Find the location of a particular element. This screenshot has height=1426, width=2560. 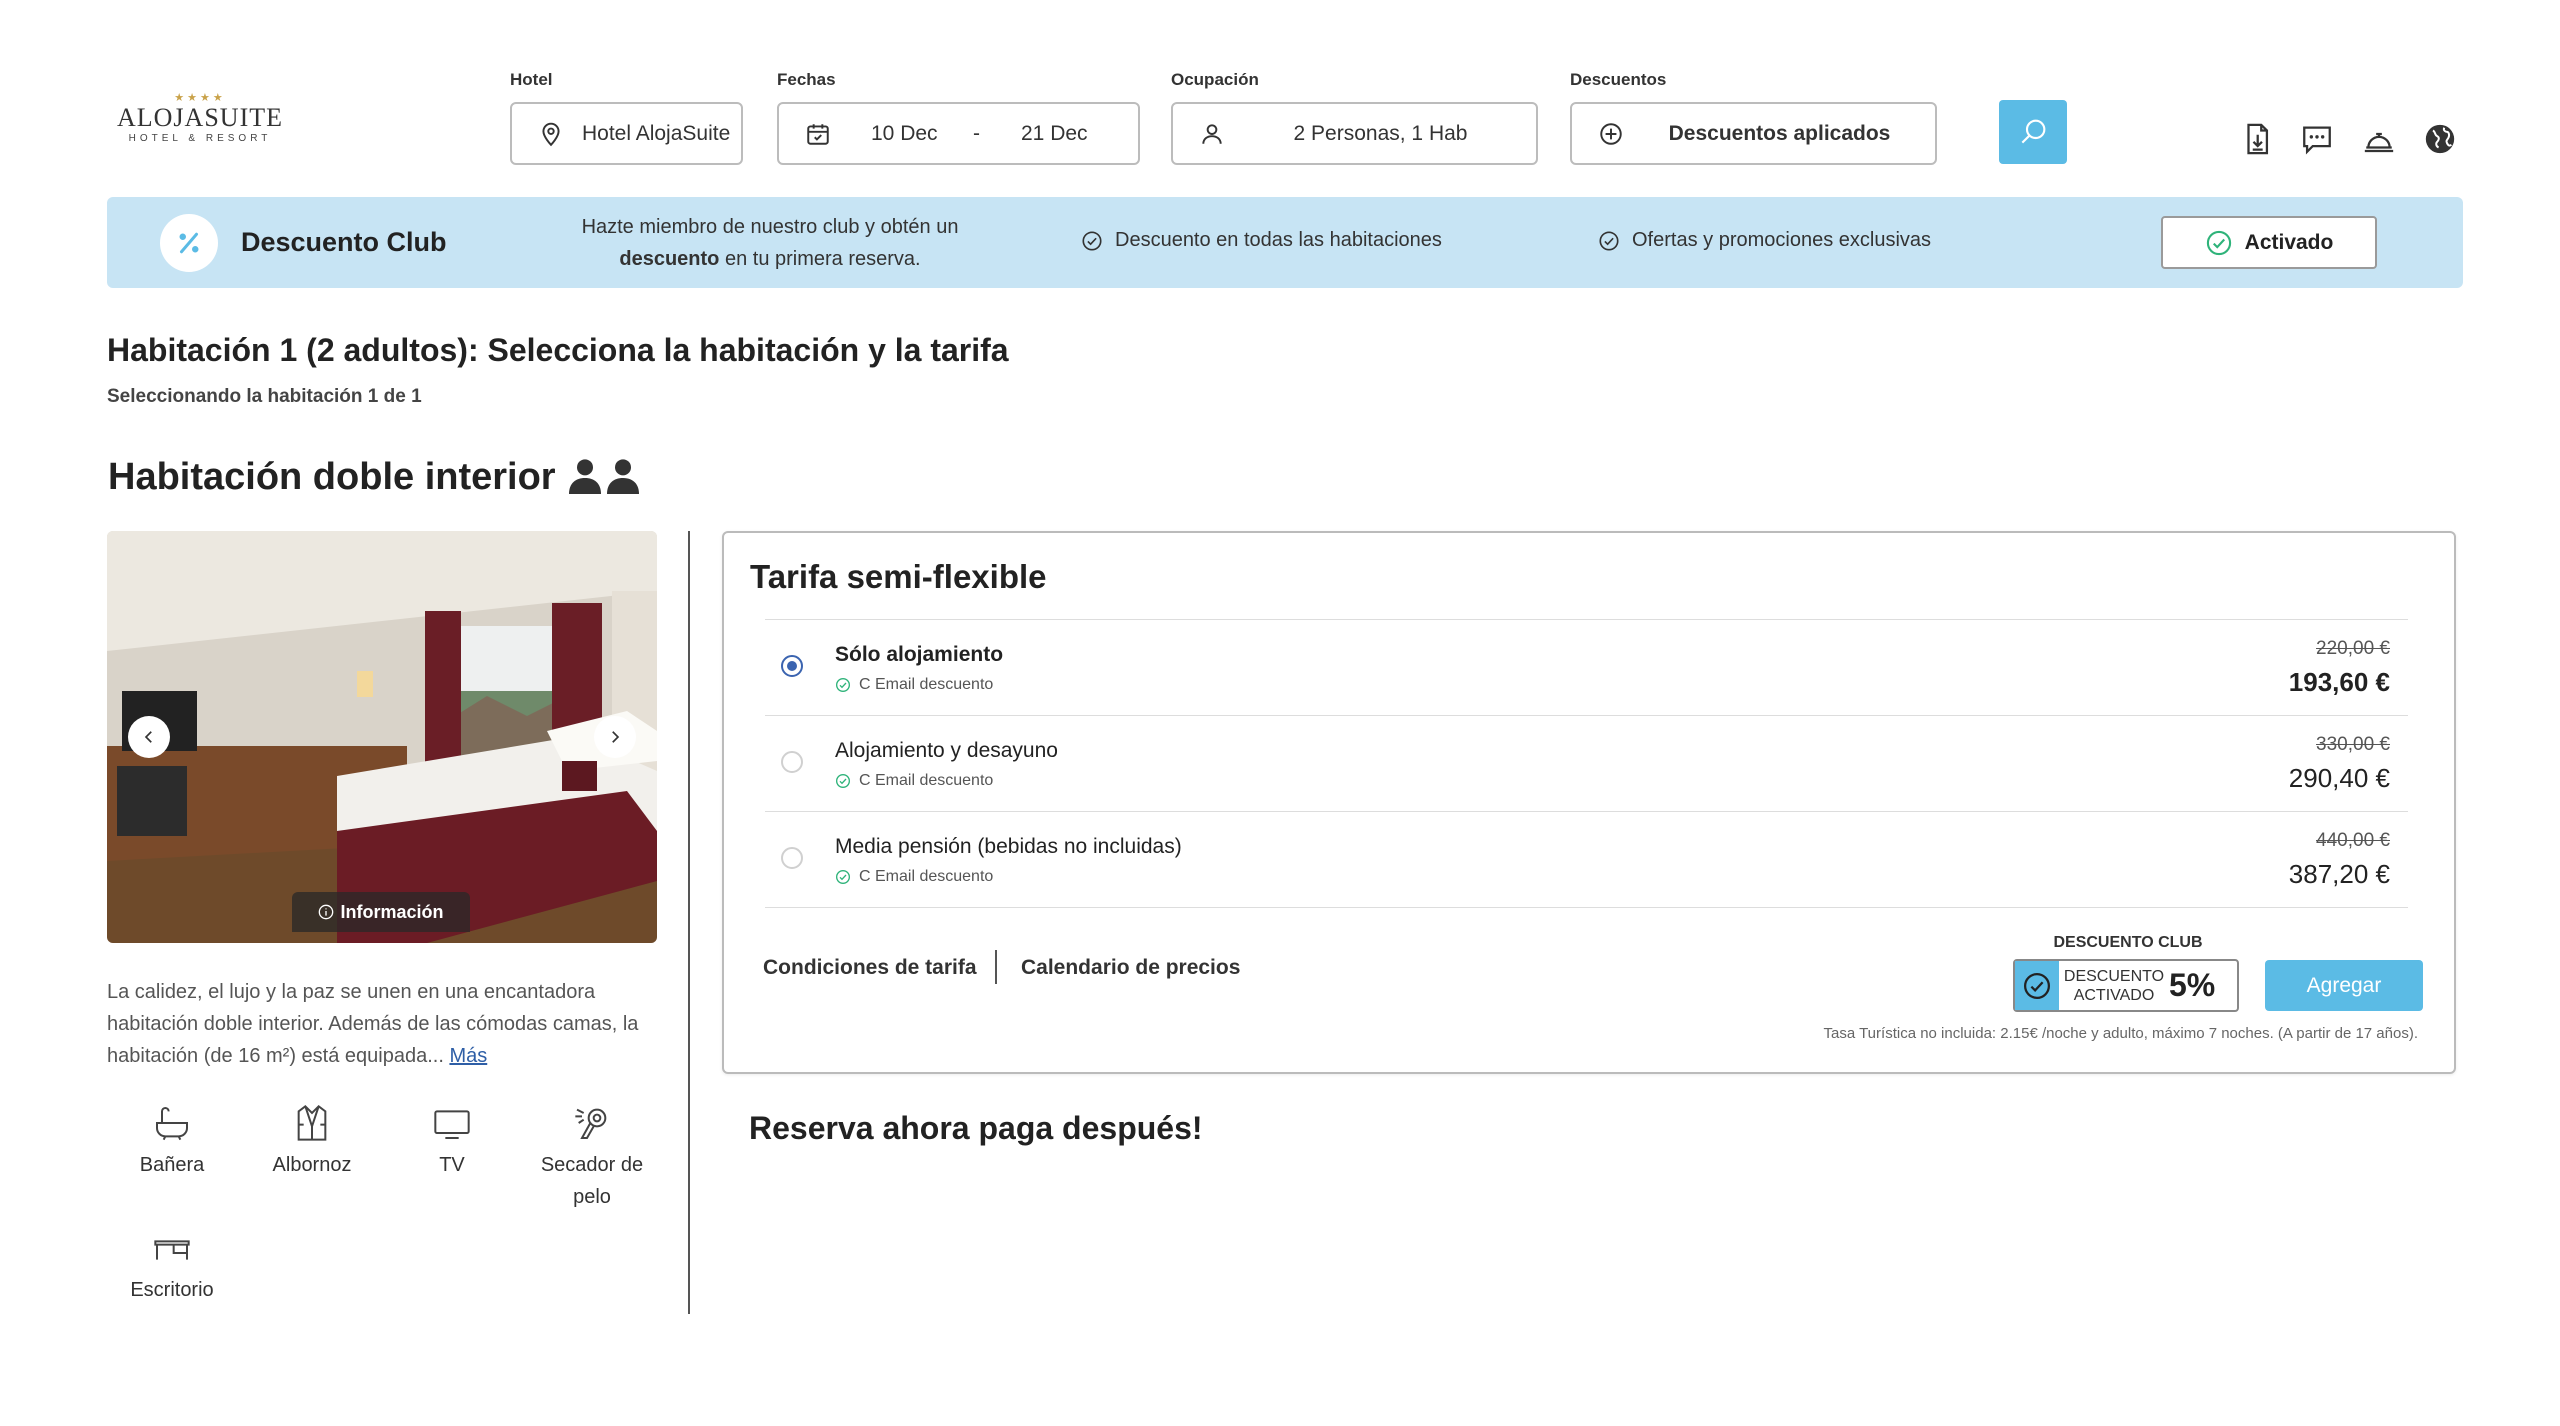

amenity-hair-dryer: Secador de pelo is located at coordinates (592, 1158).